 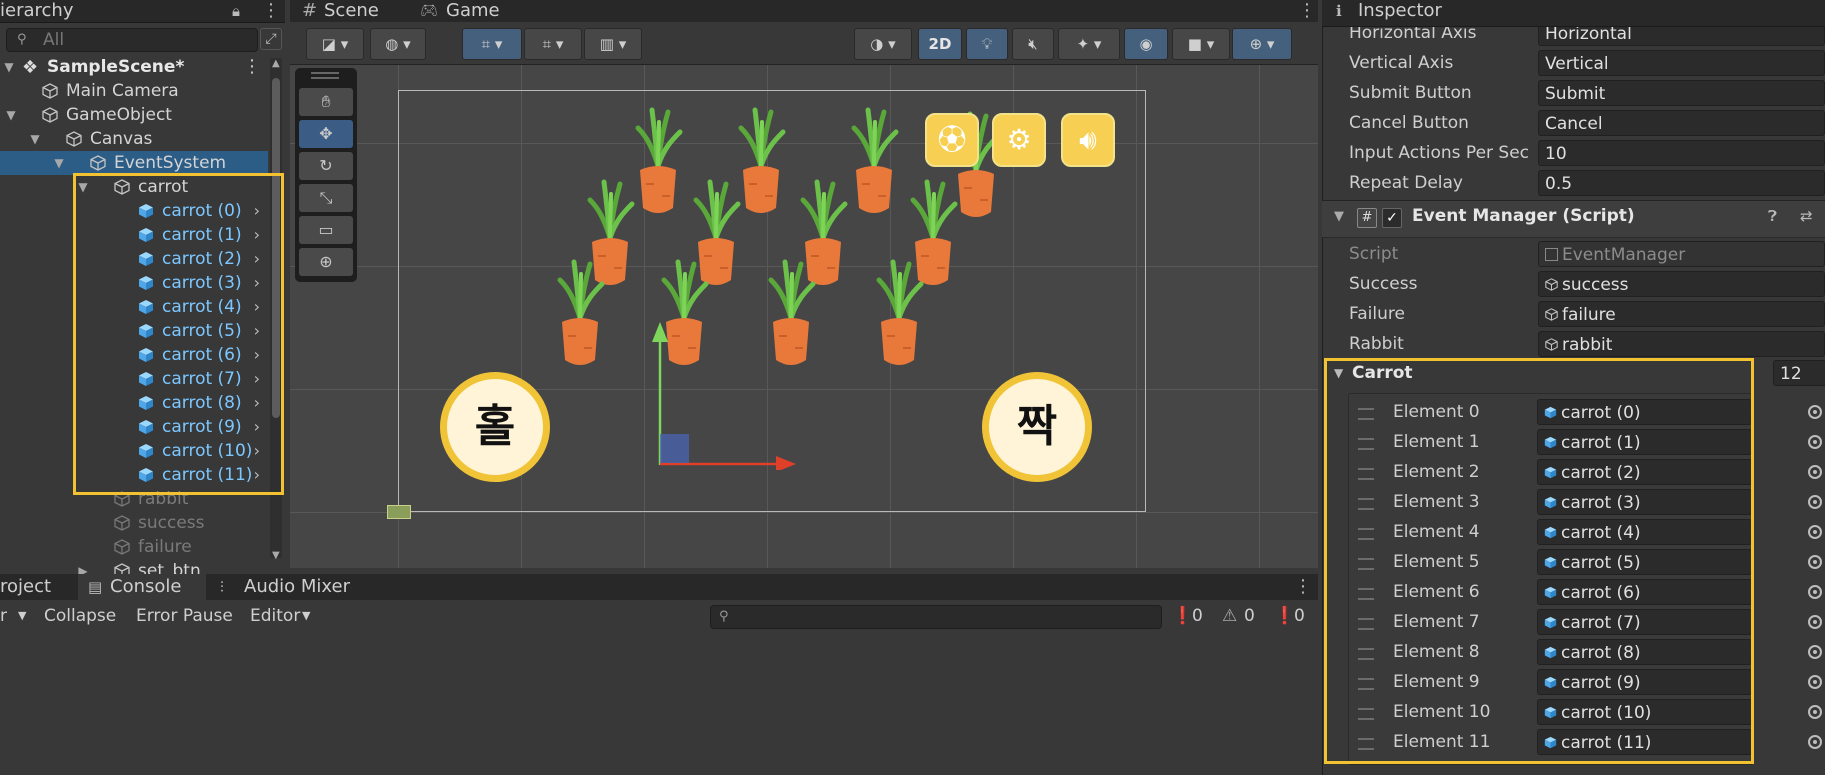 What do you see at coordinates (326, 230) in the screenshot?
I see `rect-tool-icon: ▭` at bounding box center [326, 230].